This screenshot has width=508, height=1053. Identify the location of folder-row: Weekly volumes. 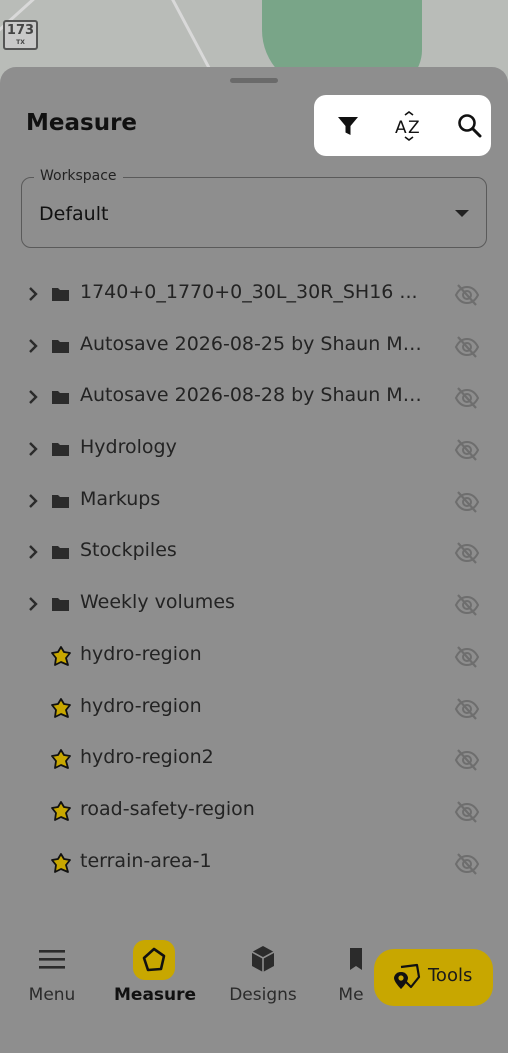
(254, 605).